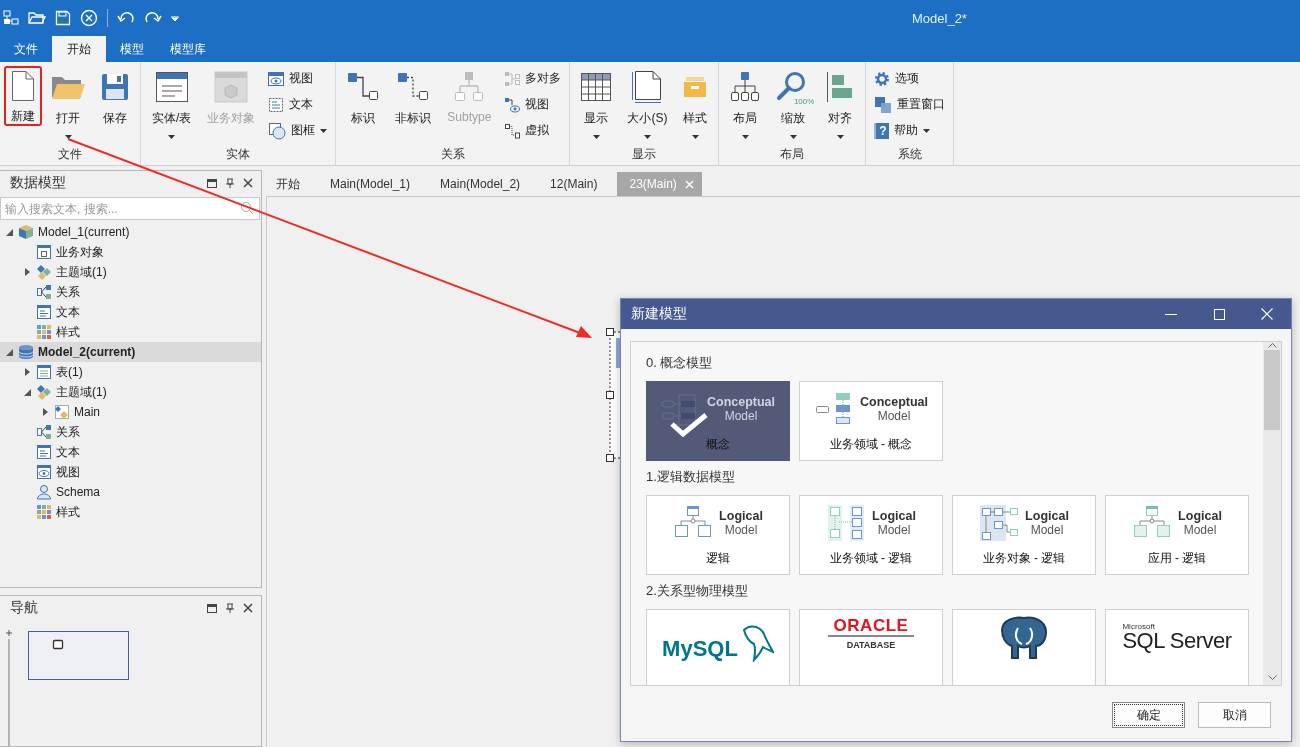 Image resolution: width=1300 pixels, height=747 pixels. I want to click on tree-item: 视图, so click(130, 472).